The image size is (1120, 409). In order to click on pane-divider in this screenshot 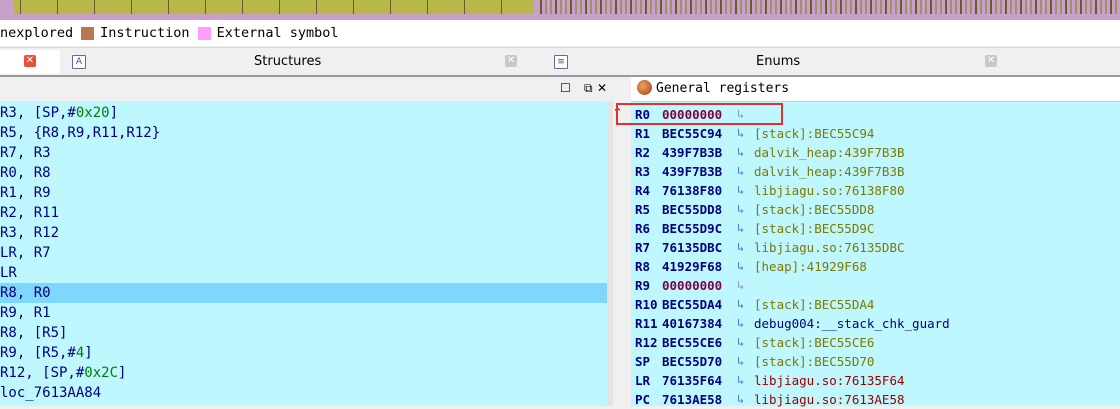, I will do `click(622, 241)`.